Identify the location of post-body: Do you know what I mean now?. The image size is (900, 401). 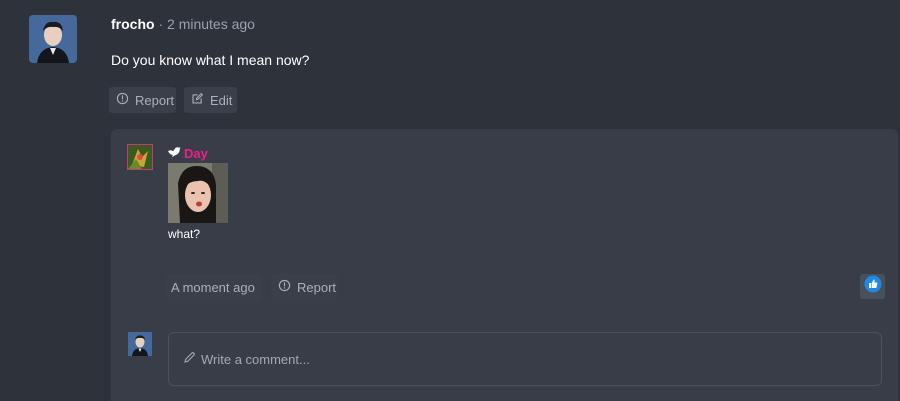
(210, 60).